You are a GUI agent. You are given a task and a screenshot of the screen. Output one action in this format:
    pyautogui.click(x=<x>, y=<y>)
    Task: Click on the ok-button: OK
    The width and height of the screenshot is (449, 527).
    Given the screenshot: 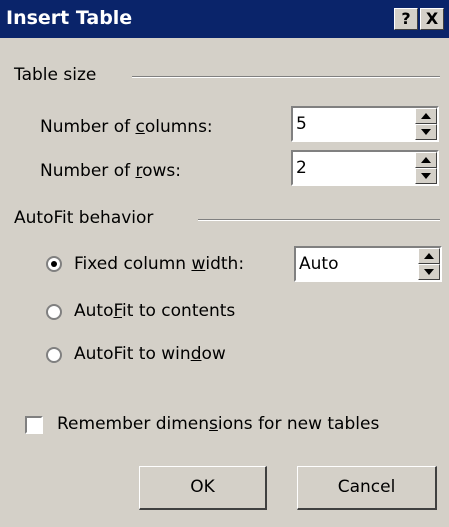 What is the action you would take?
    pyautogui.click(x=203, y=488)
    